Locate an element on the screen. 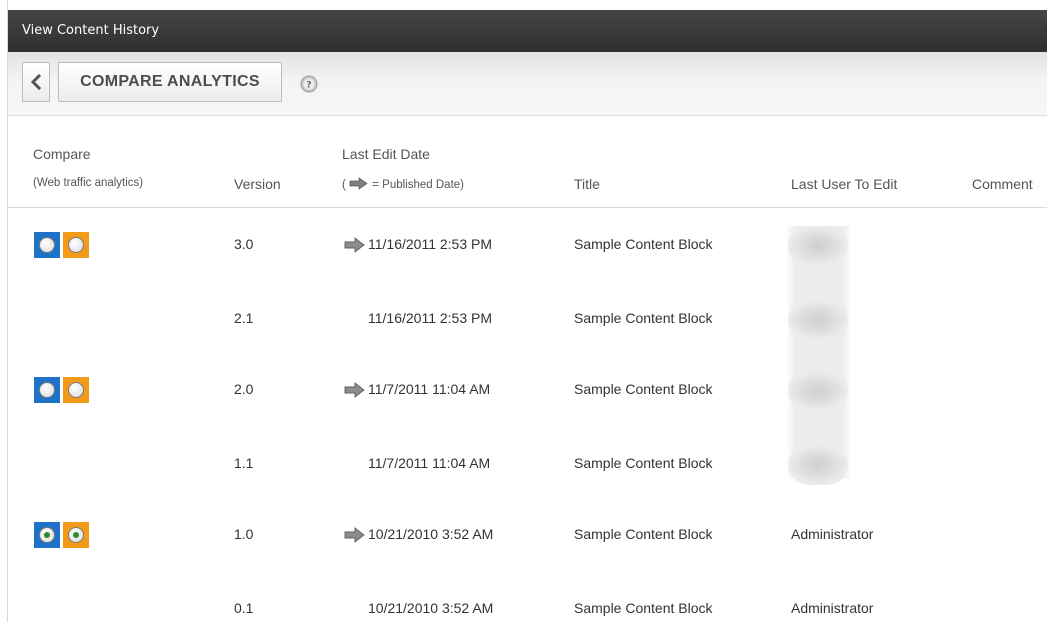  version-cell: 2.1 is located at coordinates (243, 318).